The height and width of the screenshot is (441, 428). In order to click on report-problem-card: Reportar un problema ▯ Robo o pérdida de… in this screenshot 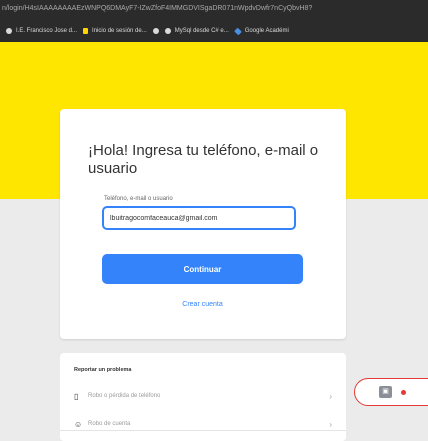, I will do `click(203, 397)`.